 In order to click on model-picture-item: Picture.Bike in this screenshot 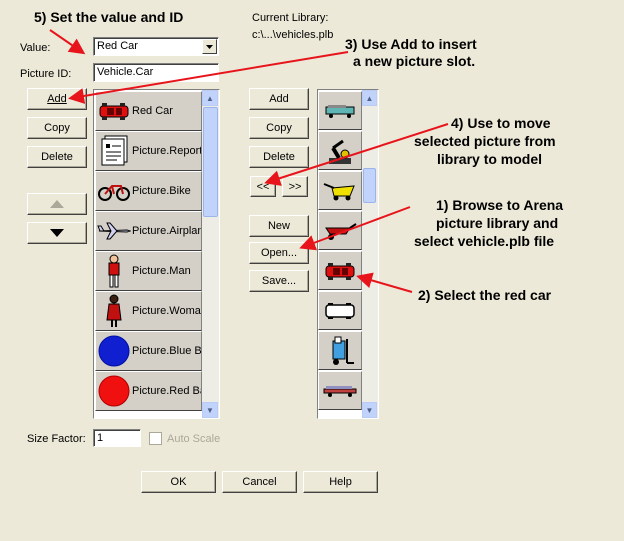, I will do `click(148, 191)`.